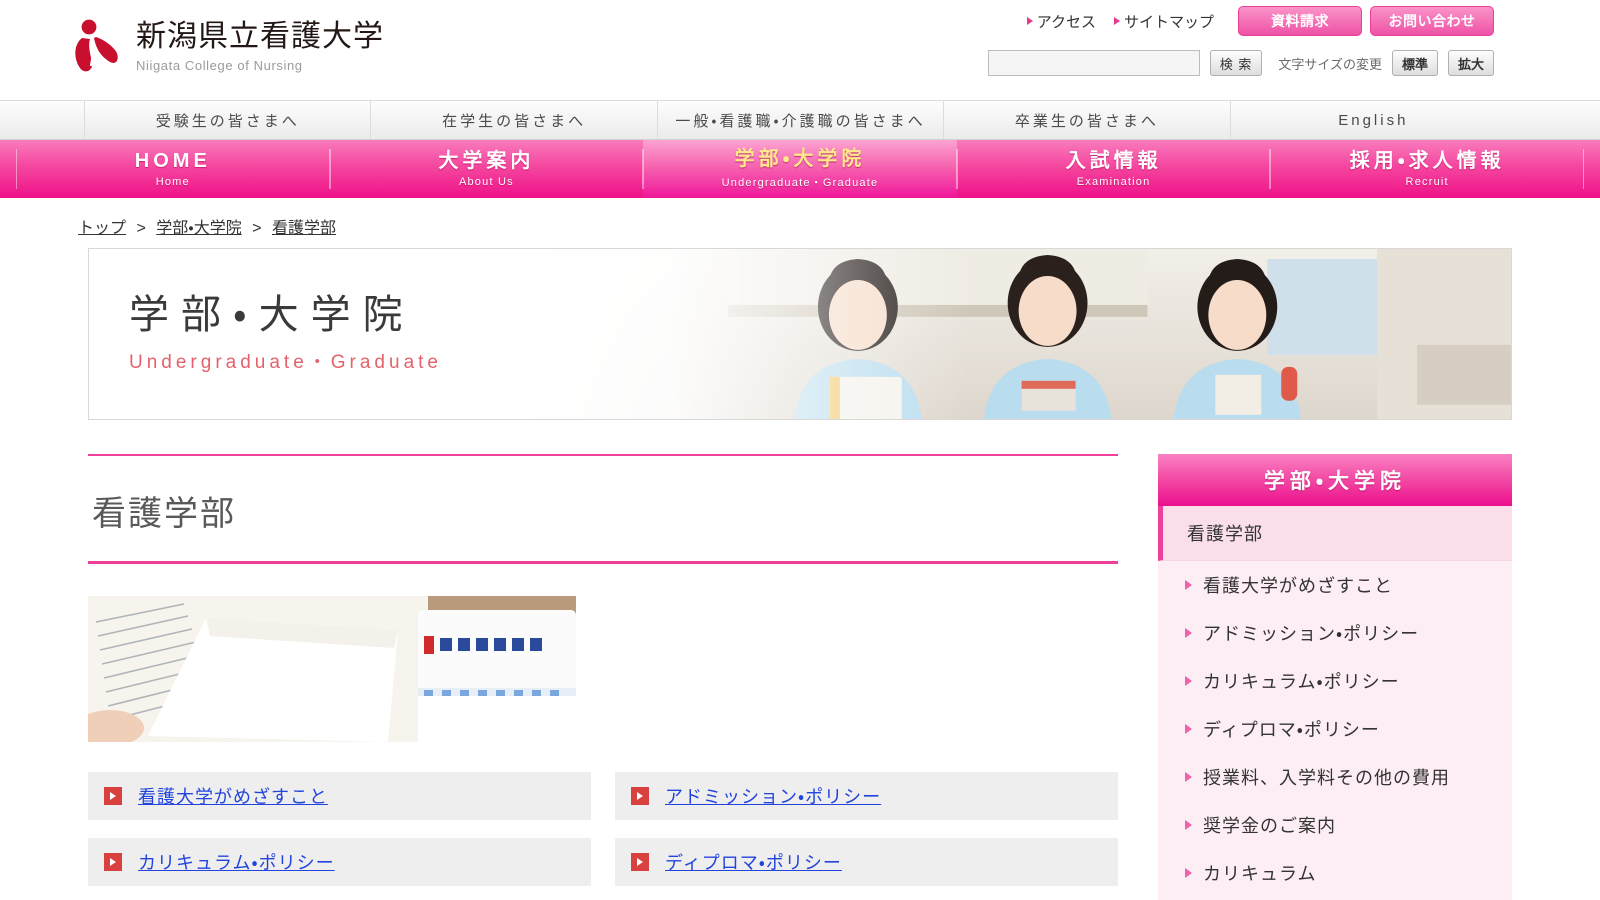 This screenshot has width=1600, height=900. Describe the element at coordinates (773, 797) in the screenshot. I see `content-link-admission-policy-label: アドミッション・ポリシー` at that location.